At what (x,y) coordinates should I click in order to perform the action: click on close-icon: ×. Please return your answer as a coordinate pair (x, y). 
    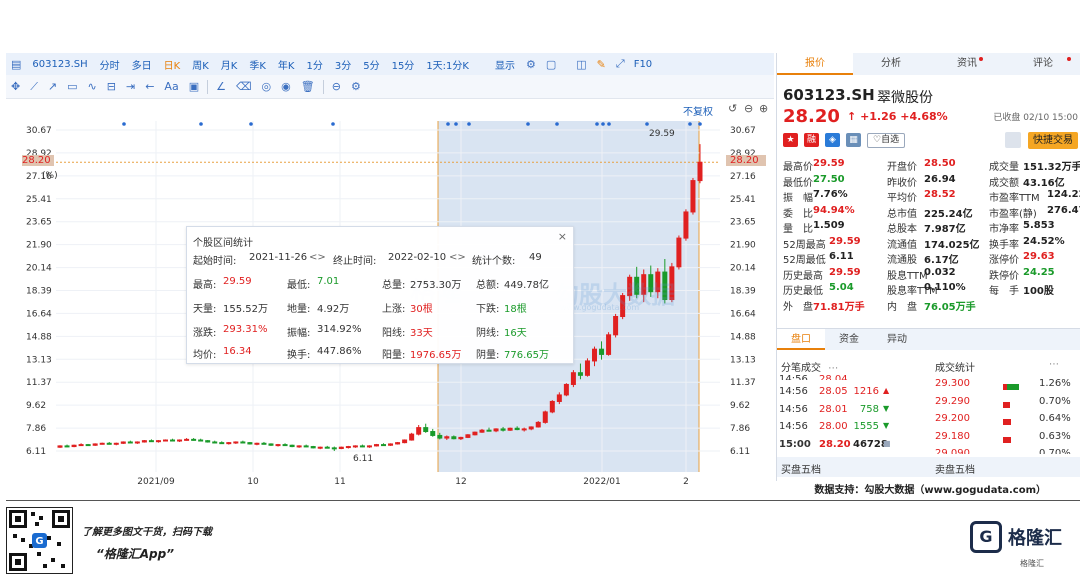
    Looking at the image, I should click on (562, 236).